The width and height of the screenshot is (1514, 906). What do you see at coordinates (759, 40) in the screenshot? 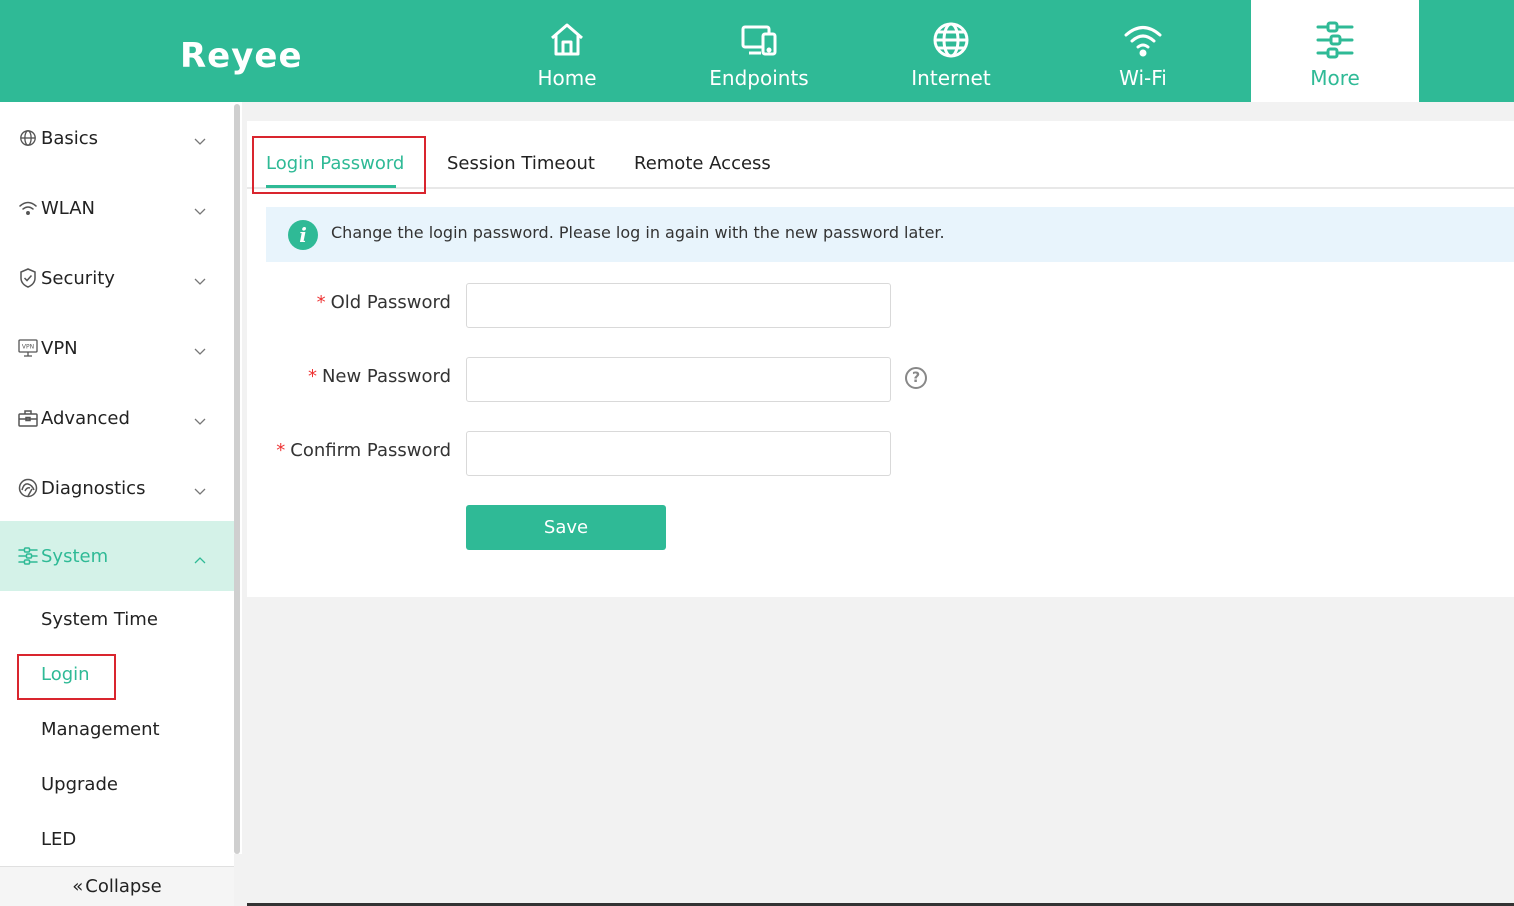
I see `devices-icon` at bounding box center [759, 40].